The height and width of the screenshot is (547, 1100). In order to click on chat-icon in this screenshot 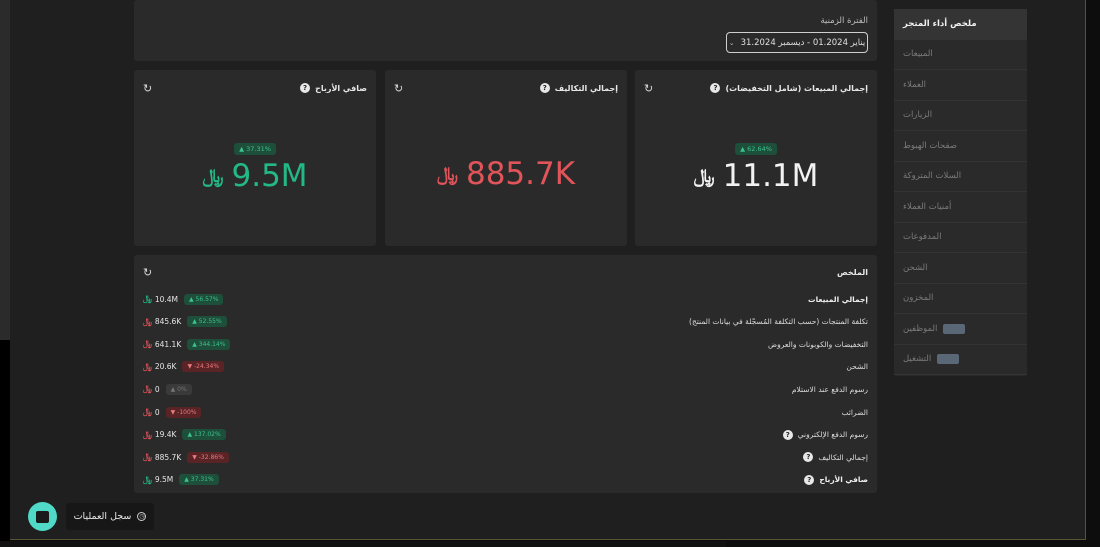, I will do `click(42, 516)`.